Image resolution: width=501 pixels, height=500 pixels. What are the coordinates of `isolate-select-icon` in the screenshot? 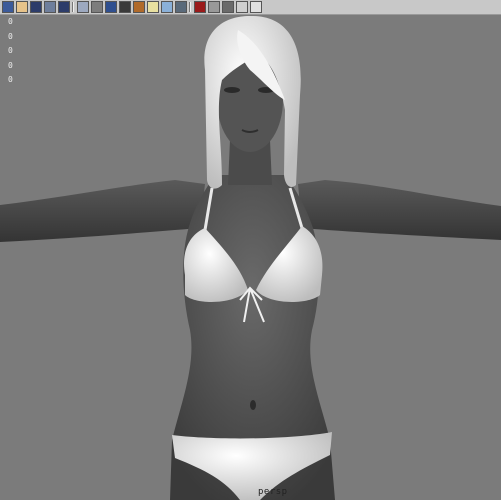 It's located at (200, 7).